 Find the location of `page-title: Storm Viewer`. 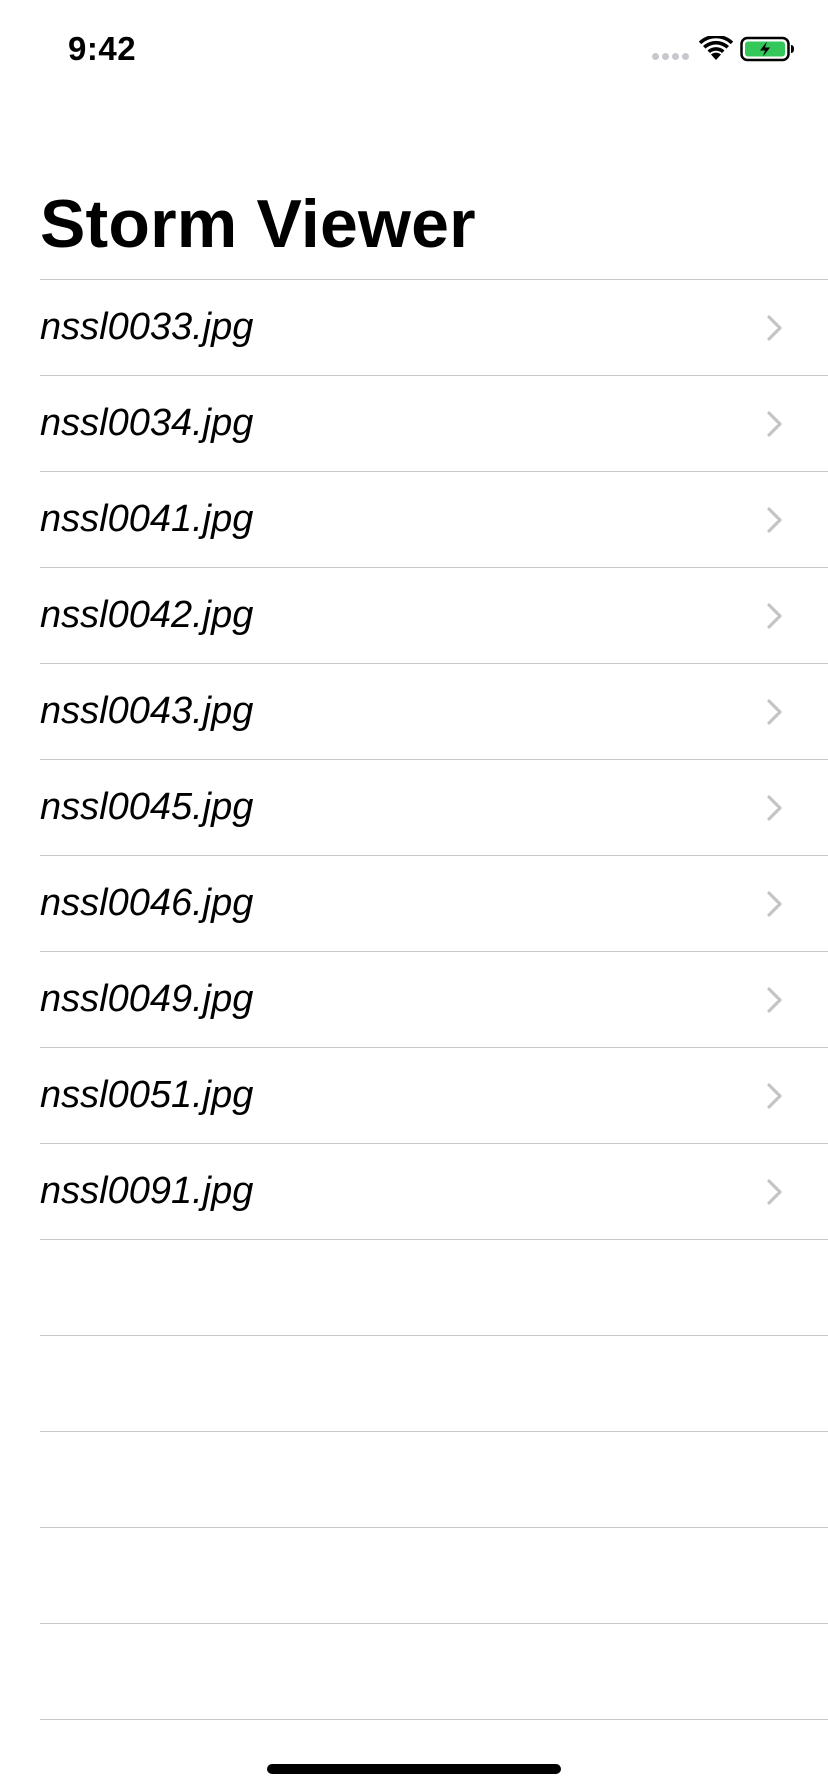

page-title: Storm Viewer is located at coordinates (258, 224).